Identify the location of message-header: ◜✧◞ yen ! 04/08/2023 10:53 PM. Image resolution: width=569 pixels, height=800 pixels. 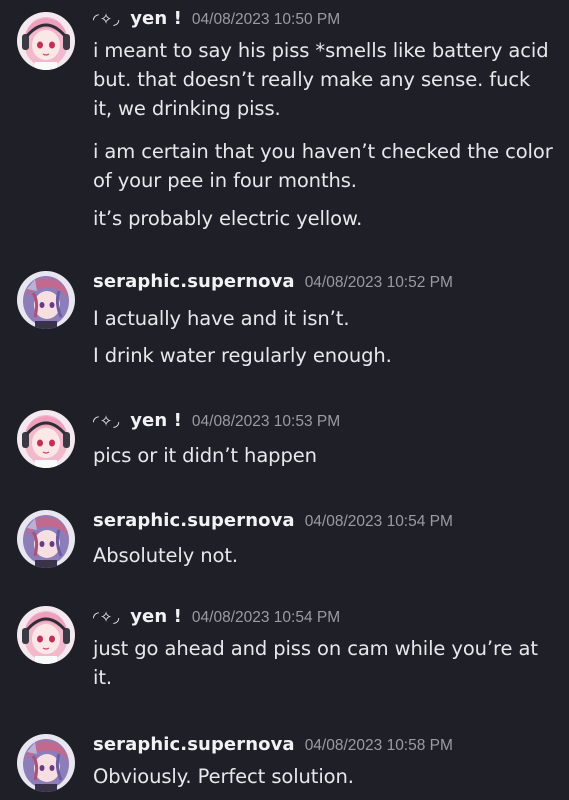
(216, 424).